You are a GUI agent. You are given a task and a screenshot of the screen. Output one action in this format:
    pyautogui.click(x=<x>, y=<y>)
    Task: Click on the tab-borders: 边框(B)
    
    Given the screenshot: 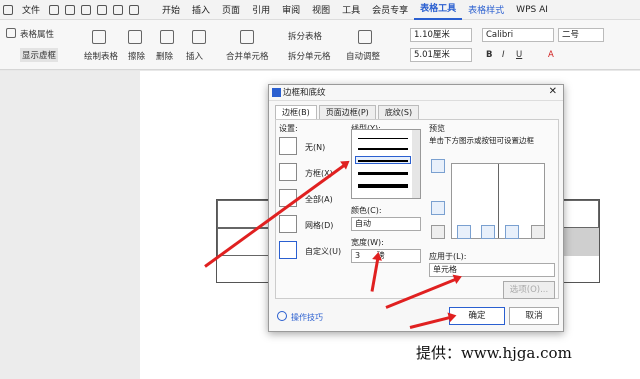 What is the action you would take?
    pyautogui.click(x=296, y=112)
    